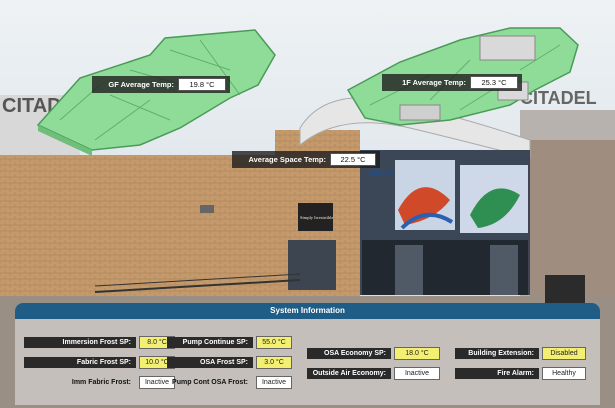  I want to click on fire-alarm: Fire Alarm: Healthy, so click(520, 373).